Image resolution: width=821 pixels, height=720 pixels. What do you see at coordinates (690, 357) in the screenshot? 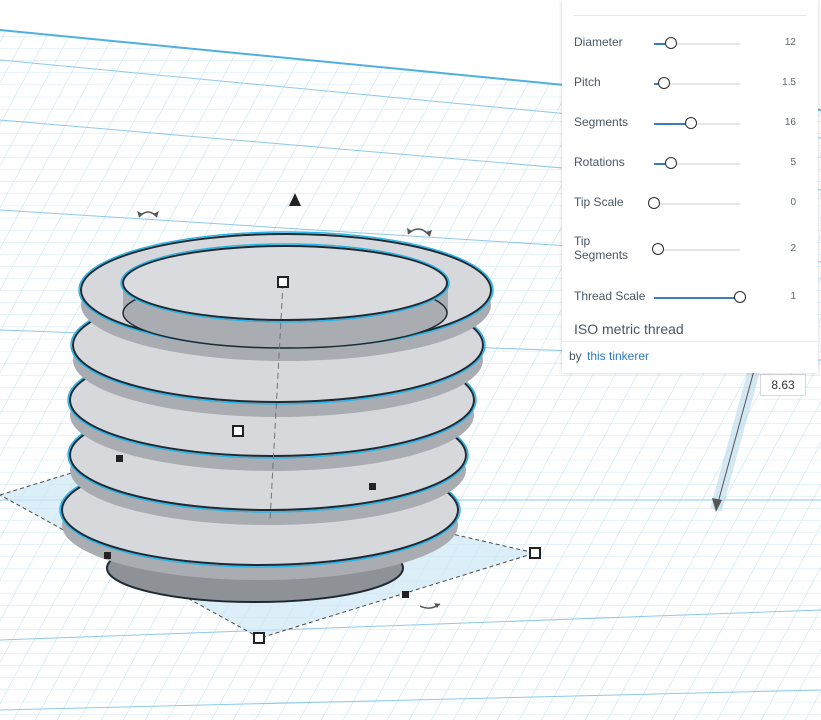
I see `shape-byline: by this tinkerer` at bounding box center [690, 357].